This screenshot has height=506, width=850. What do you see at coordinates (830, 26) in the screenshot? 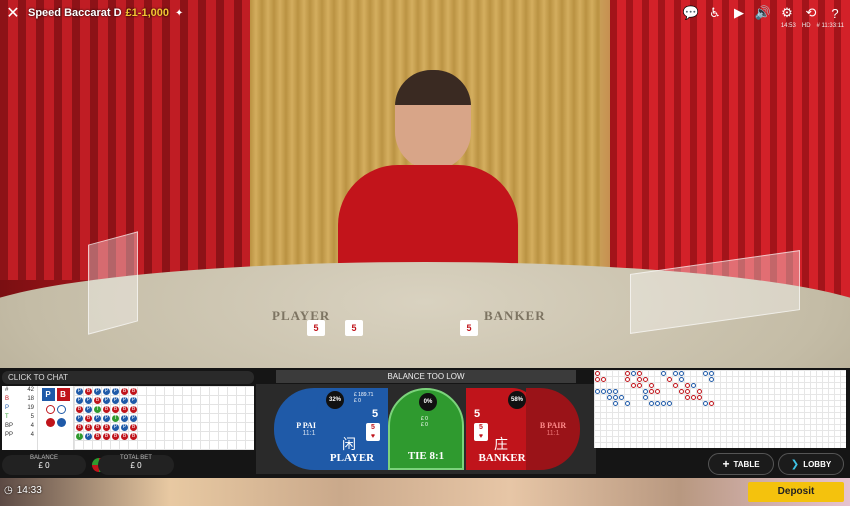
I see `round-id: # 11:33:11` at bounding box center [830, 26].